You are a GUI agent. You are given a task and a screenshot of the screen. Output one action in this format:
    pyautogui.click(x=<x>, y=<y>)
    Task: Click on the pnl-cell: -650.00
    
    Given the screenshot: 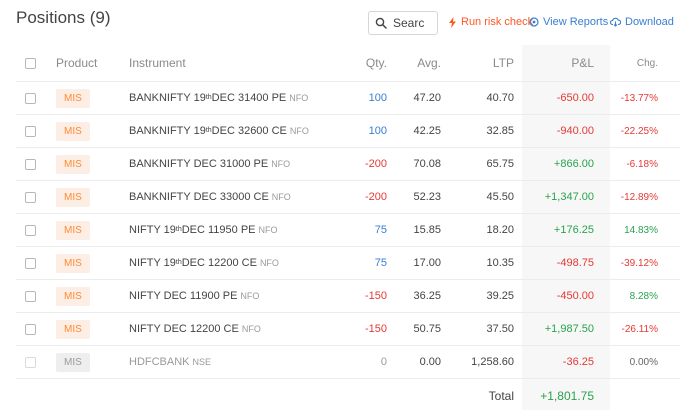 What is the action you would take?
    pyautogui.click(x=575, y=98)
    